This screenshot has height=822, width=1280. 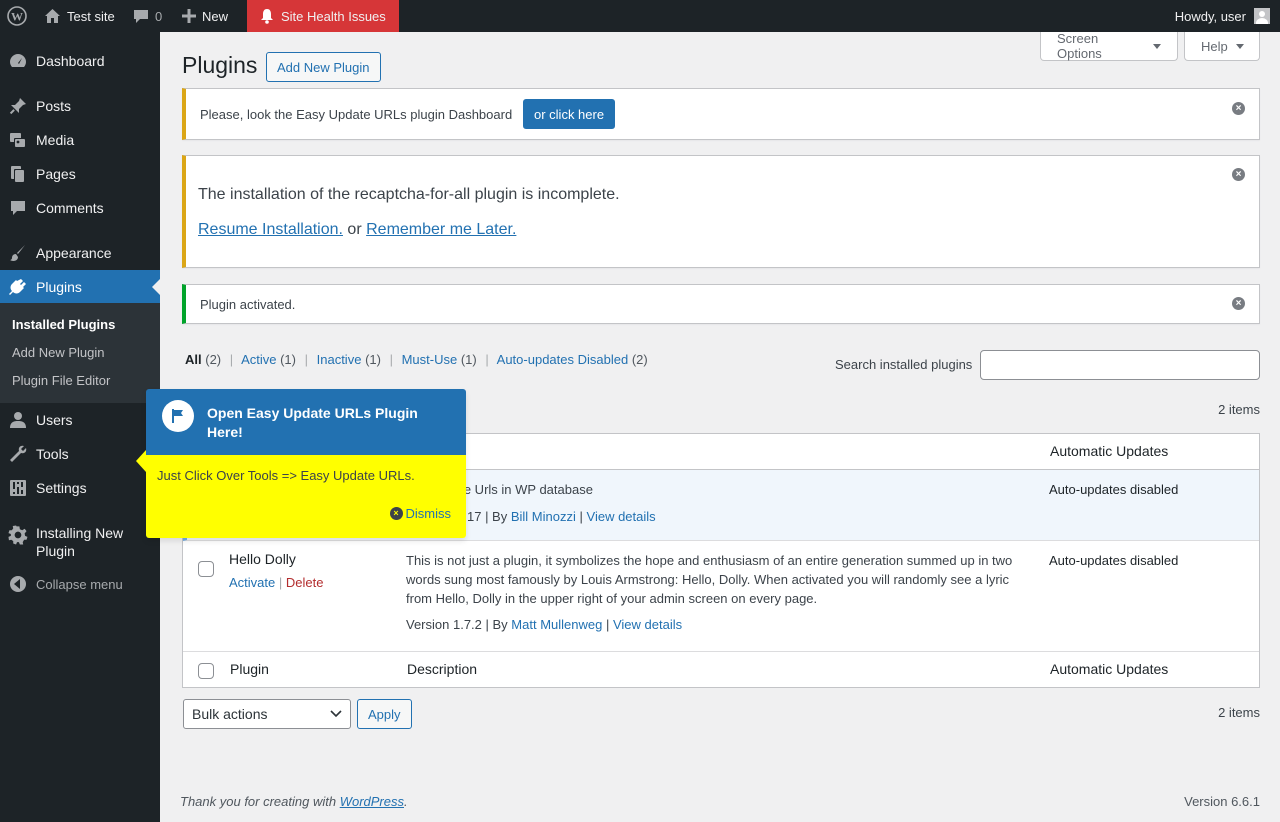 I want to click on plugin-version: 17 | By, so click(x=487, y=516).